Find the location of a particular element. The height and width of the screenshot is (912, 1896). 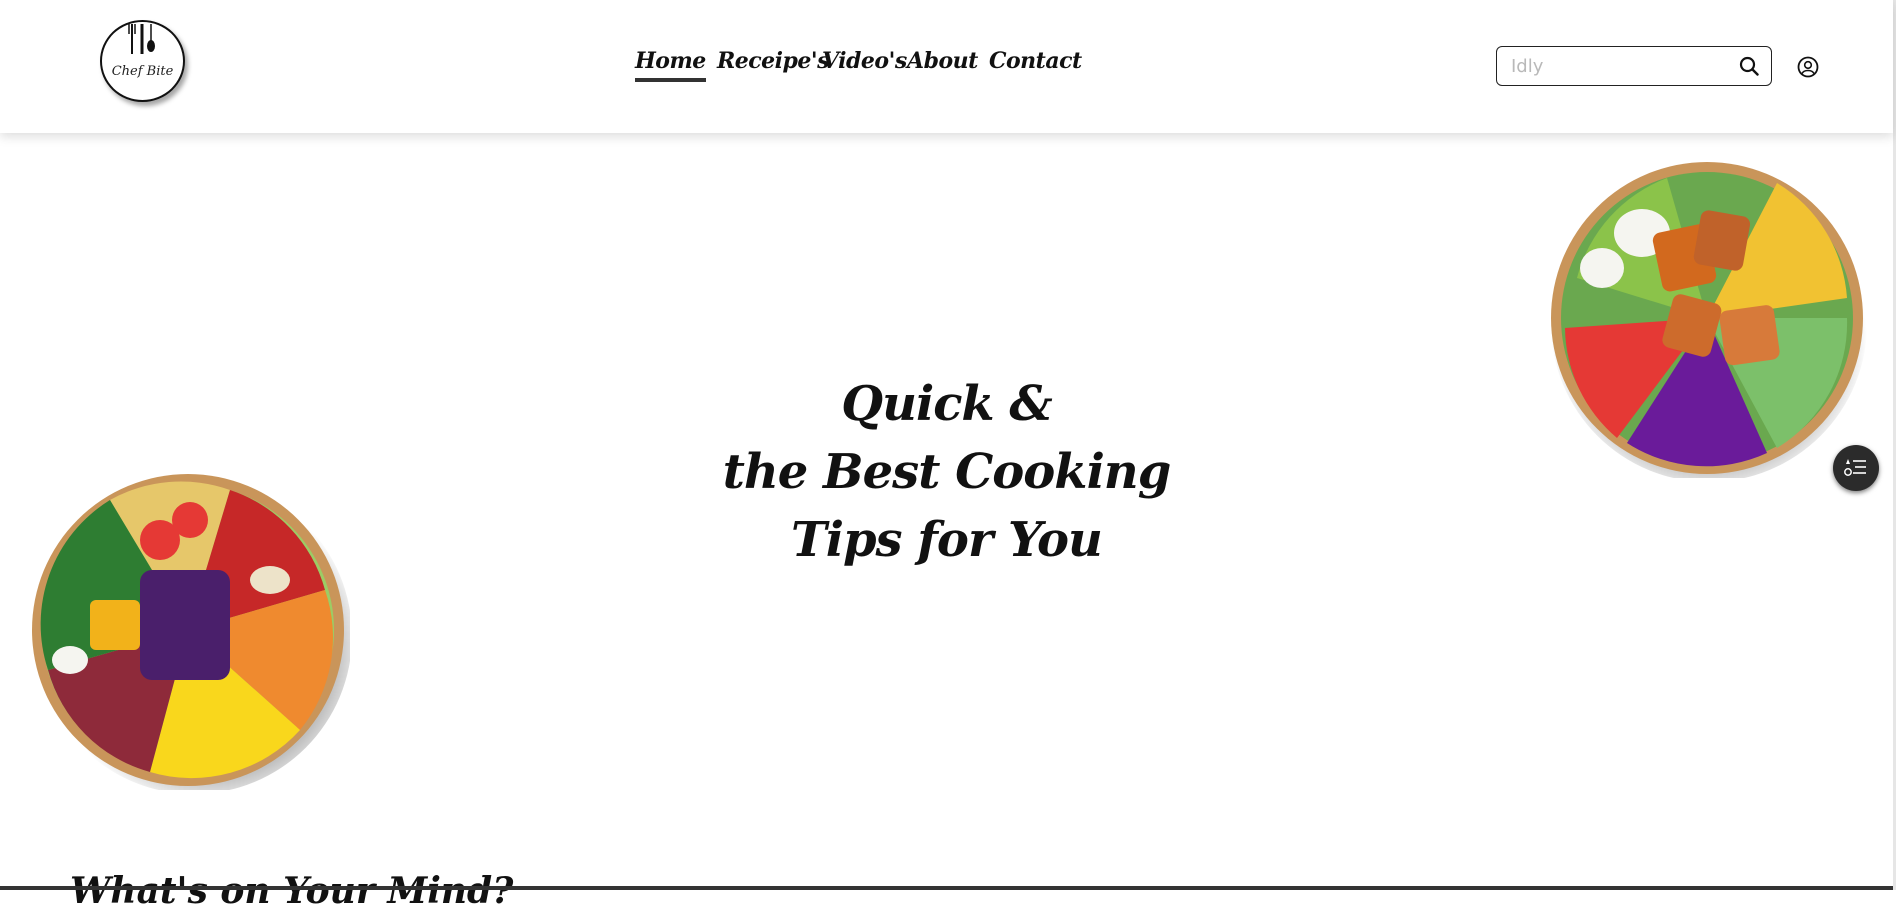

bottom-divider is located at coordinates (946, 888).